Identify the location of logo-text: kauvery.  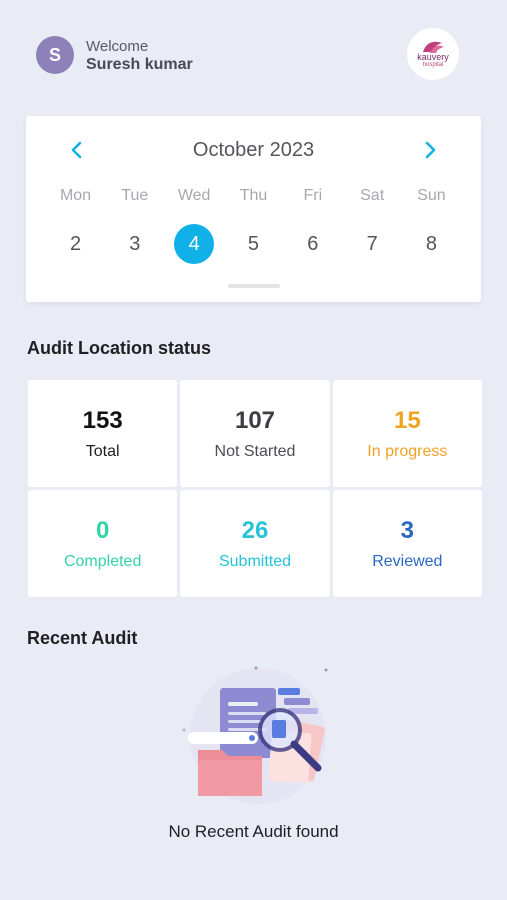
(433, 56).